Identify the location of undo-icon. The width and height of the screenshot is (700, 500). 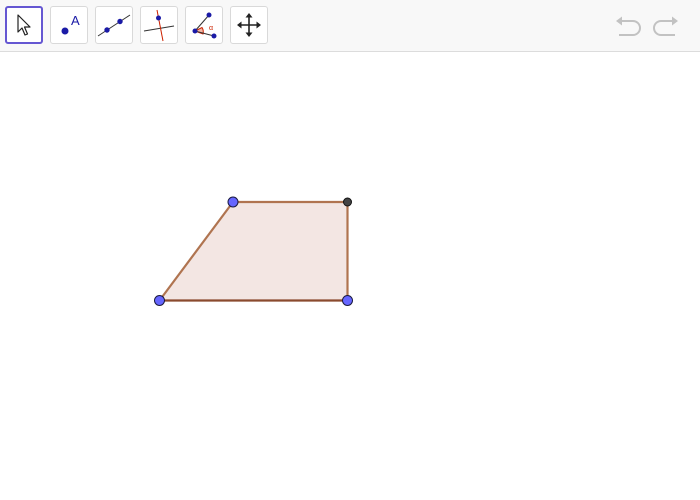
(628, 26).